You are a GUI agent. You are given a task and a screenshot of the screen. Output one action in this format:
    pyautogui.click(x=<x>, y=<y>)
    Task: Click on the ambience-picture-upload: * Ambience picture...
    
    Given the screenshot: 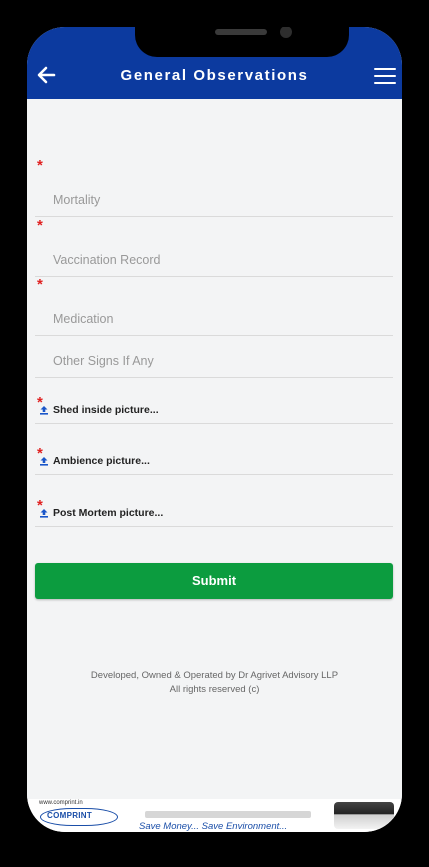 What is the action you would take?
    pyautogui.click(x=214, y=460)
    